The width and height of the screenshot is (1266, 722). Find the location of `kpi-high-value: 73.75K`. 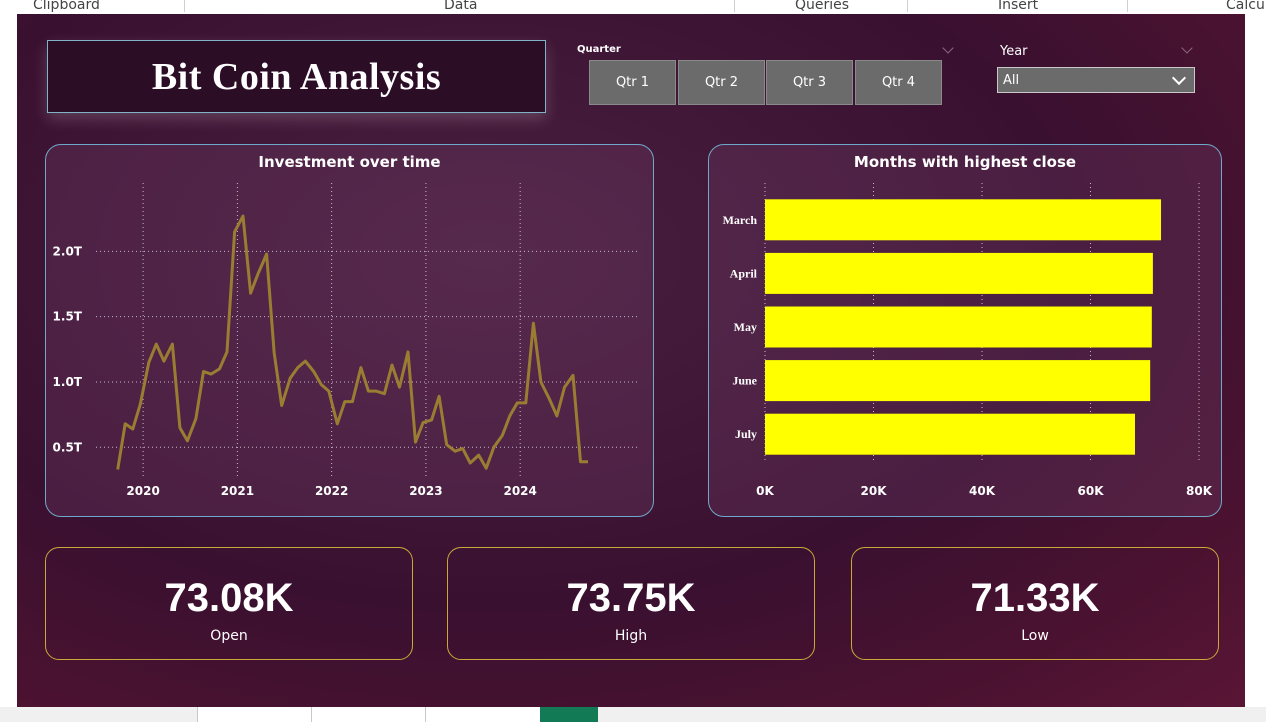

kpi-high-value: 73.75K is located at coordinates (631, 598).